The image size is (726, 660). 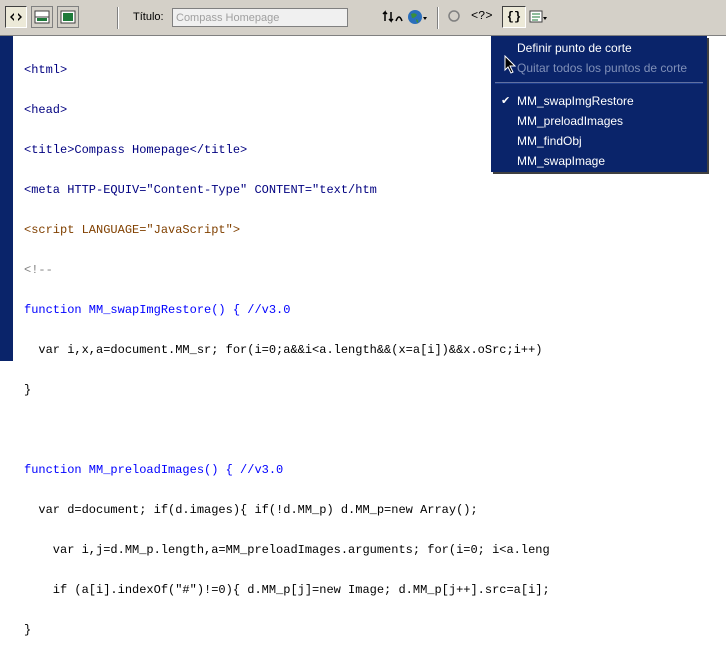 I want to click on view-options-icon, so click(x=538, y=18).